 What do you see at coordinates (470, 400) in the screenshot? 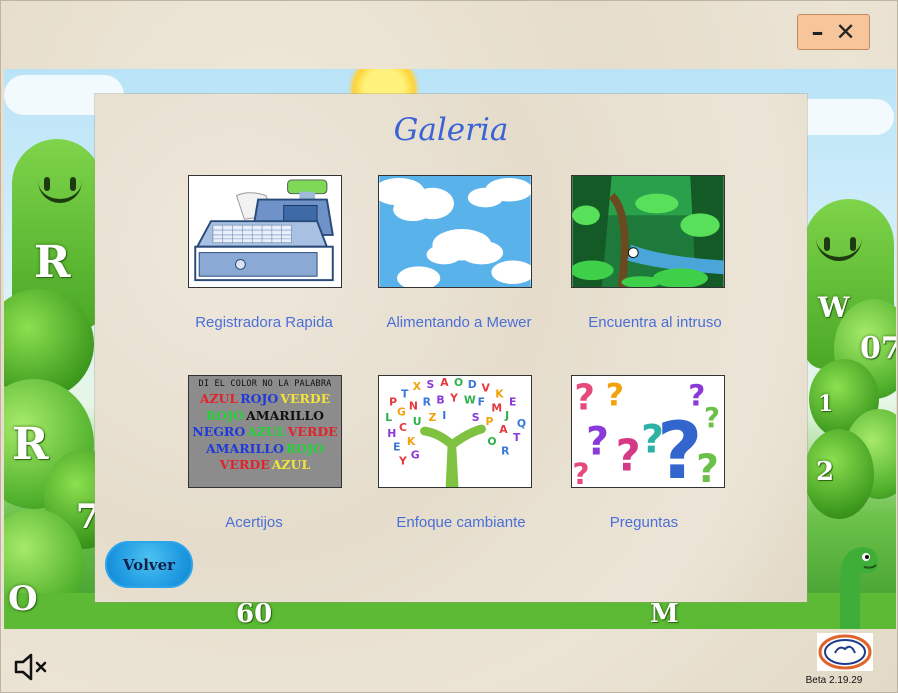
I see `svg-text: W` at bounding box center [470, 400].